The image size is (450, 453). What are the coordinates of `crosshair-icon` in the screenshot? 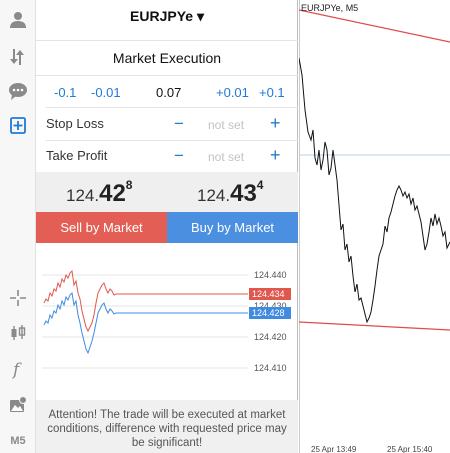 It's located at (18, 298).